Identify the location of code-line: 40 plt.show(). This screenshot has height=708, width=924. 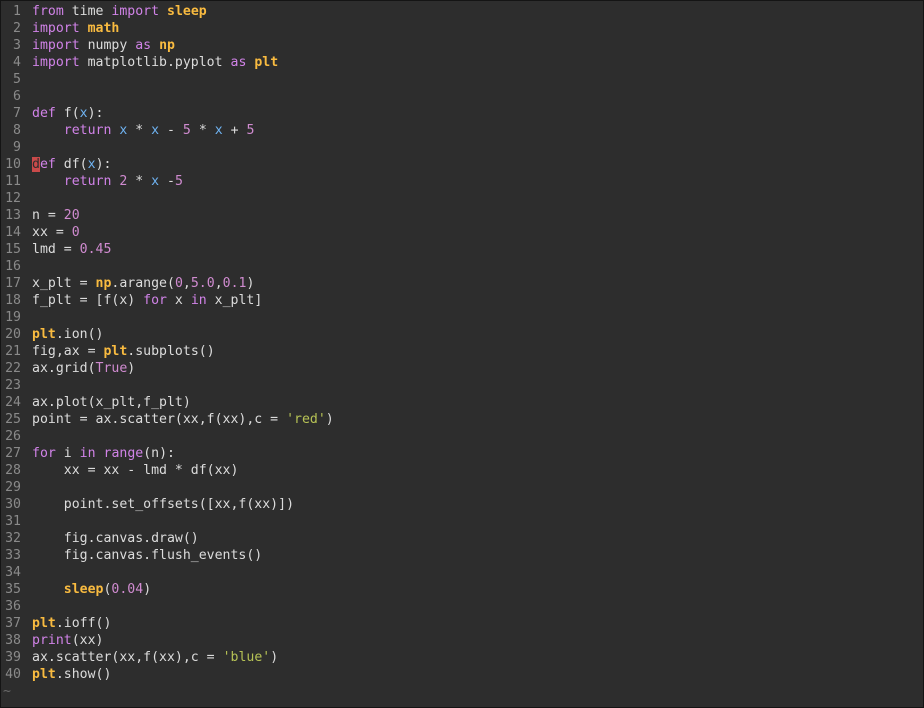
(462, 674).